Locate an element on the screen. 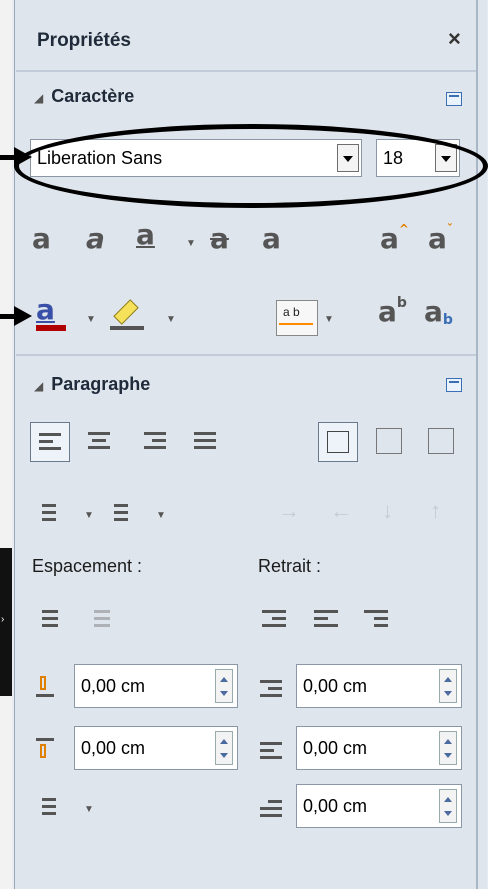 This screenshot has width=488, height=889. align-justify-button is located at coordinates (205, 441).